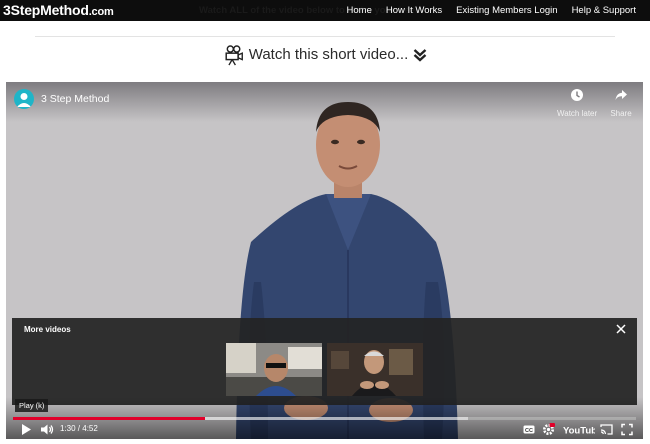  What do you see at coordinates (577, 95) in the screenshot?
I see `clock-icon` at bounding box center [577, 95].